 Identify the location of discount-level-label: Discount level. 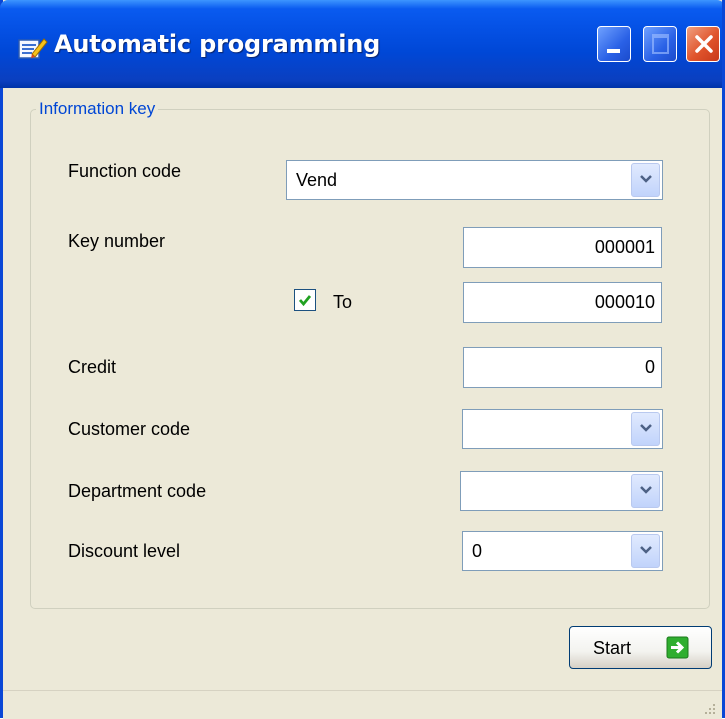
(124, 551).